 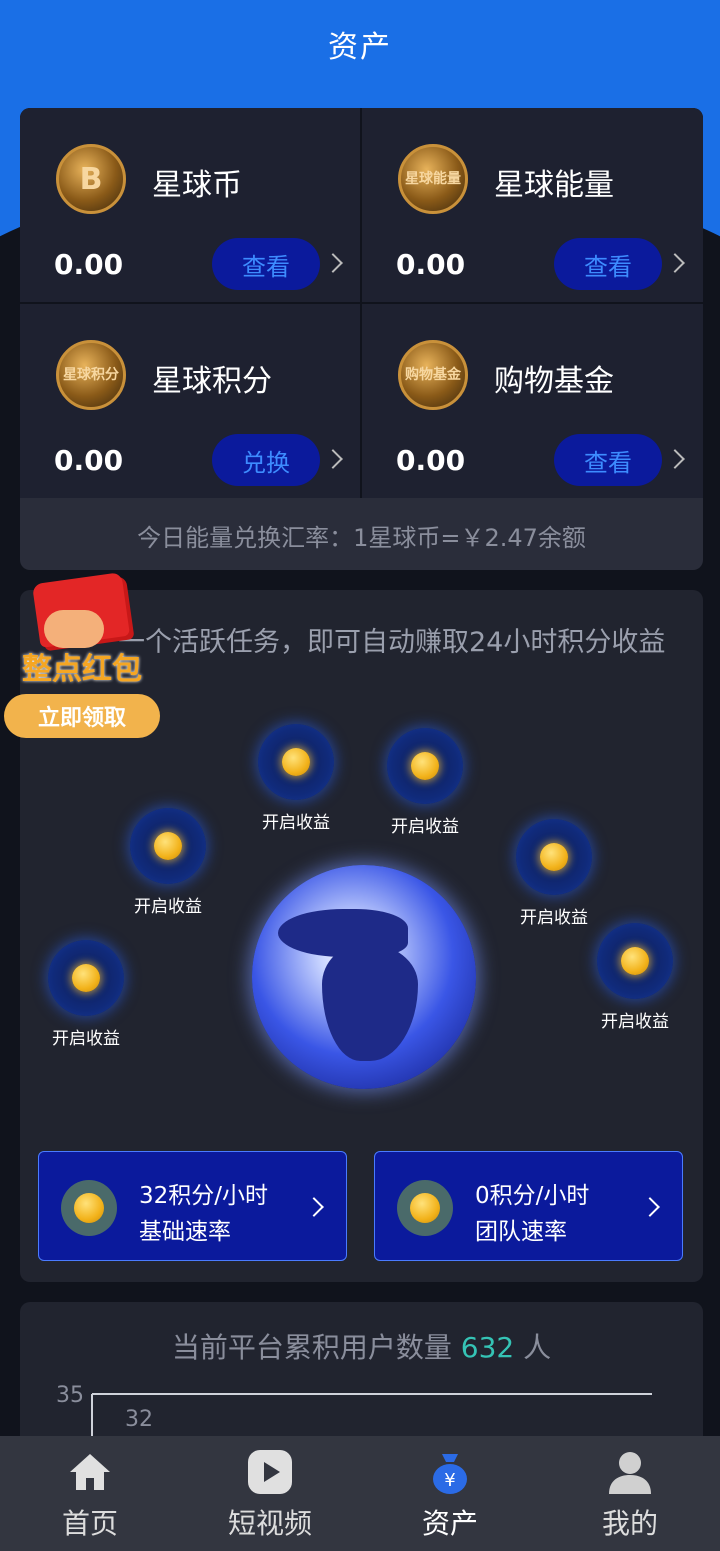 I want to click on exchange-button: 兑换, so click(x=266, y=460).